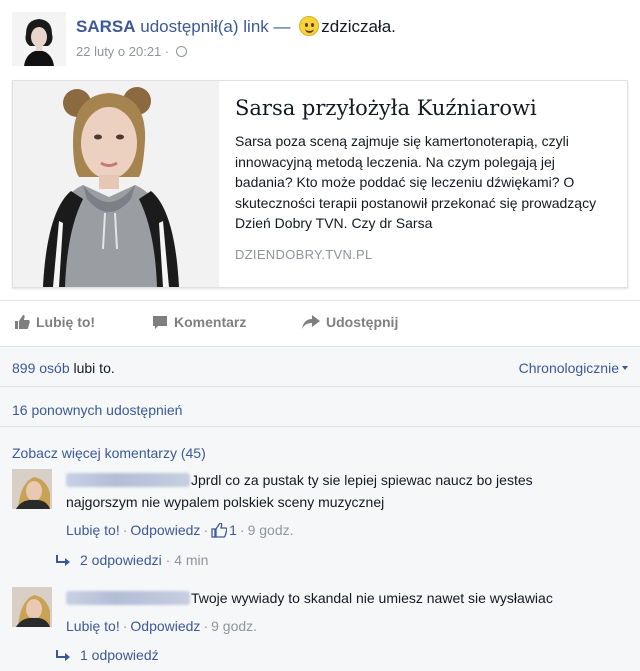 The height and width of the screenshot is (671, 640). I want to click on post-actions-bar: Lubię to! Komentarz Udostępnij, so click(320, 323).